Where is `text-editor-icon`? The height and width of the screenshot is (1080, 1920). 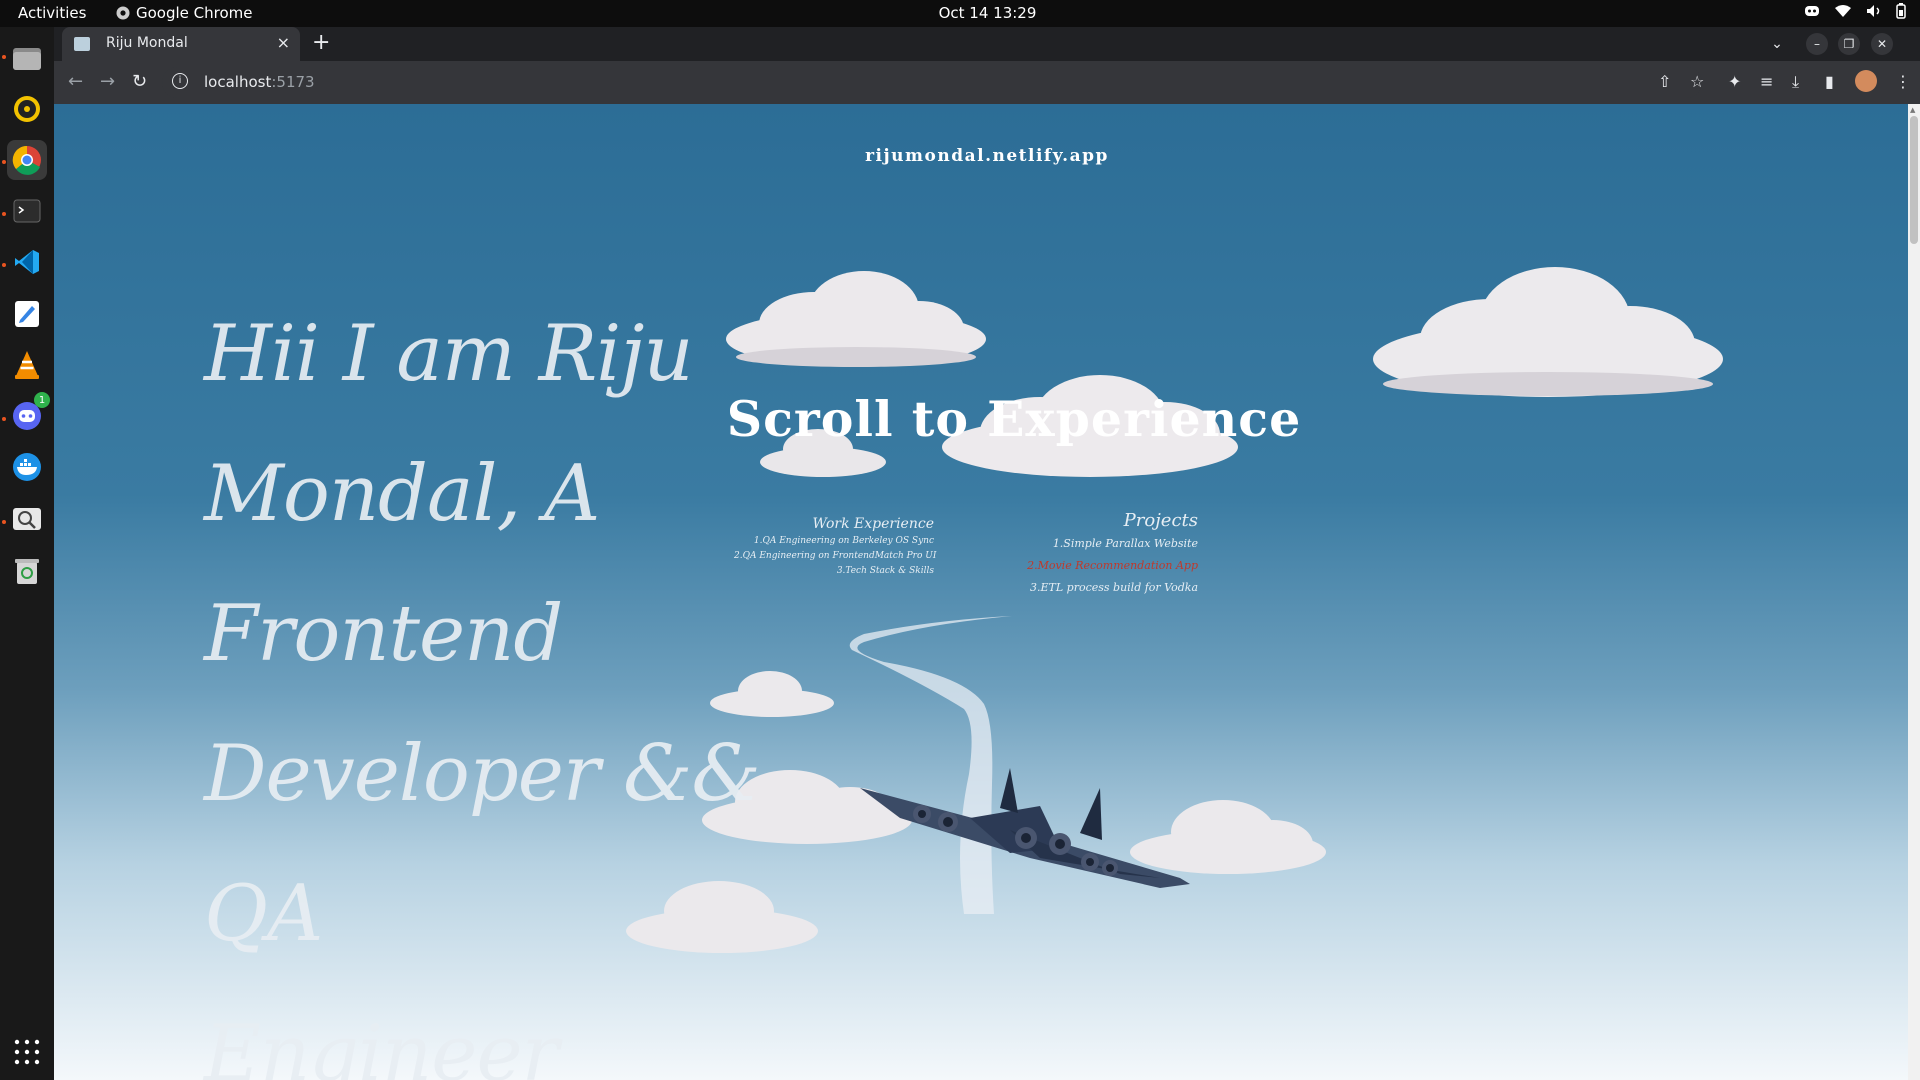
text-editor-icon is located at coordinates (27, 314).